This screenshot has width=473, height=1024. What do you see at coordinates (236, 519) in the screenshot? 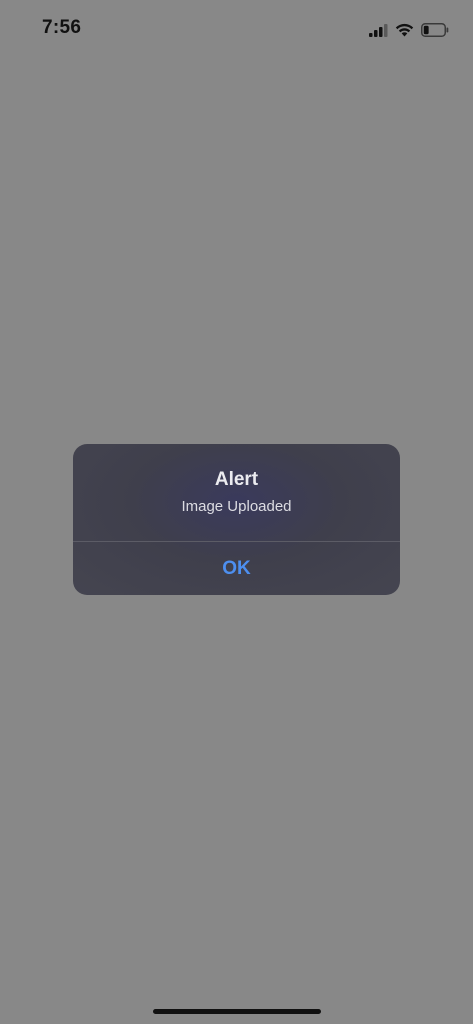
I see `alert-dialog: Alert Image Uploaded OK` at bounding box center [236, 519].